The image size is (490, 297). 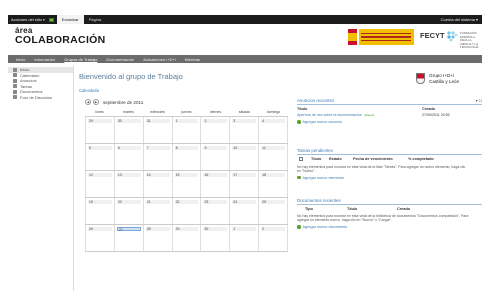 What do you see at coordinates (100, 175) in the screenshot?
I see `day-number: 12` at bounding box center [100, 175].